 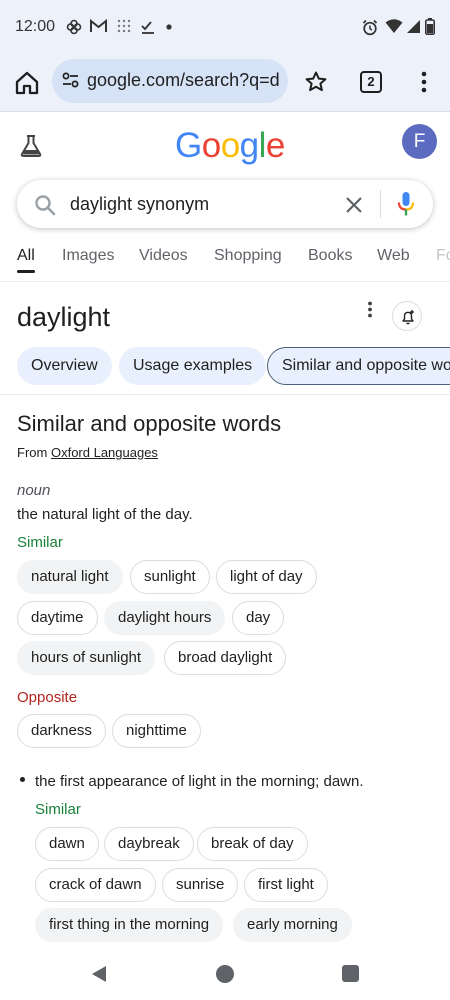 What do you see at coordinates (358, 366) in the screenshot?
I see `pill-similar-opposite: Similar and opposite wo` at bounding box center [358, 366].